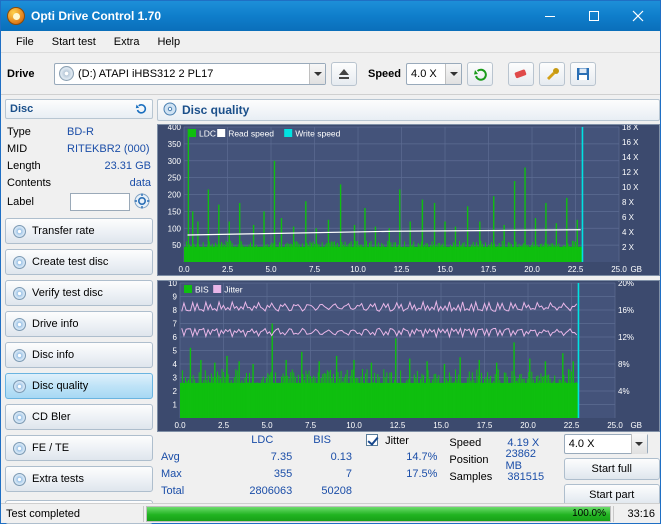  Describe the element at coordinates (142, 202) in the screenshot. I see `settings-gear-icon` at that location.